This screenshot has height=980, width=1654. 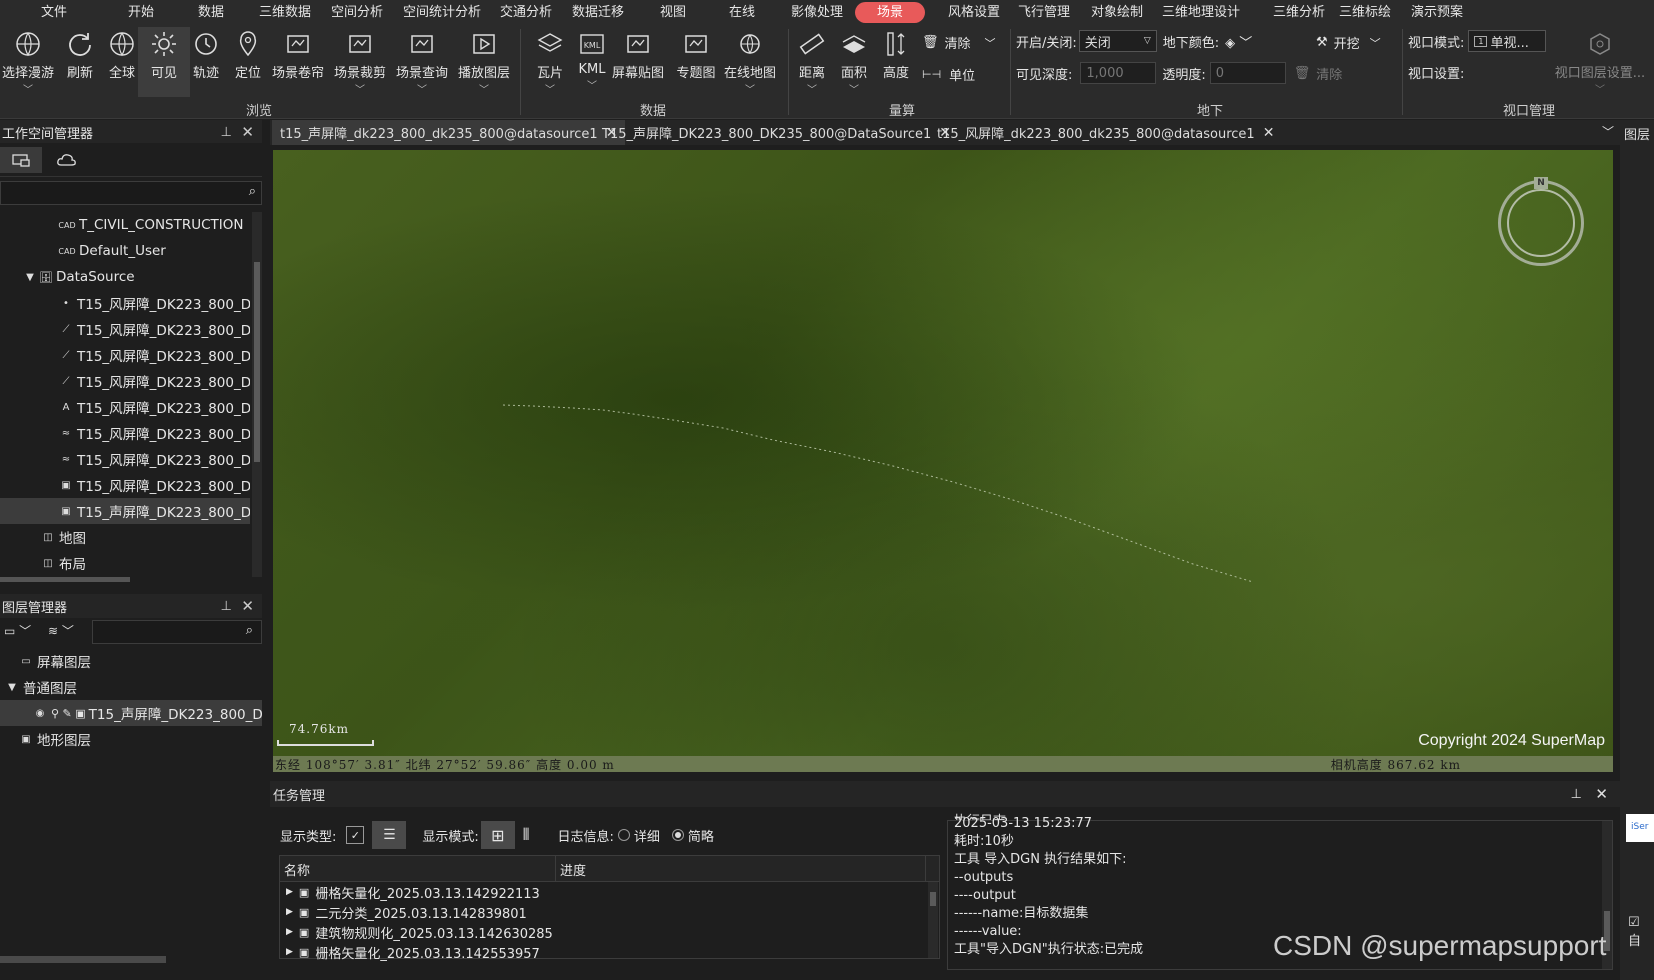 I want to click on browse-button-0: 选择漫游 ﹀, so click(x=28, y=62).